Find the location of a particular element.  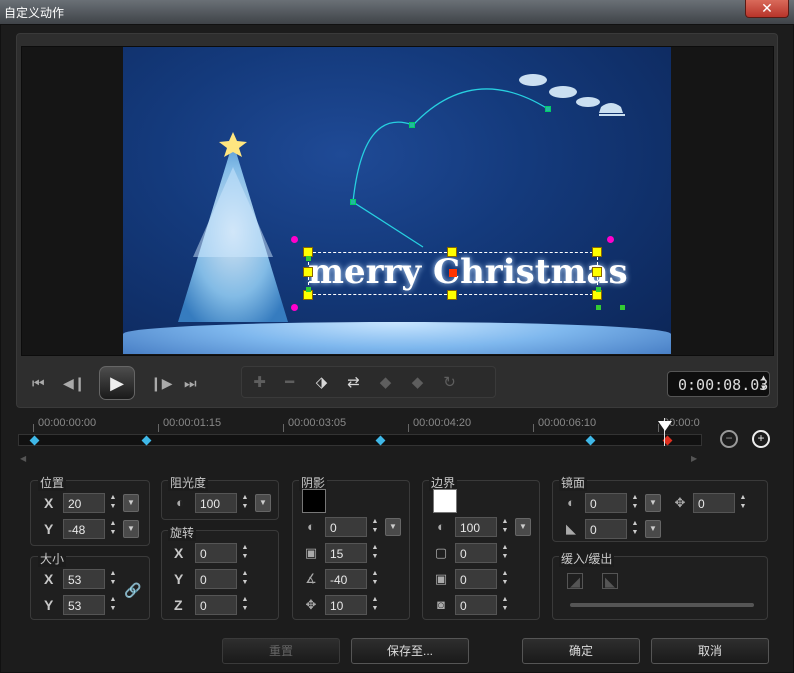

size-x-spinner: ▲ ▼ is located at coordinates (113, 579).